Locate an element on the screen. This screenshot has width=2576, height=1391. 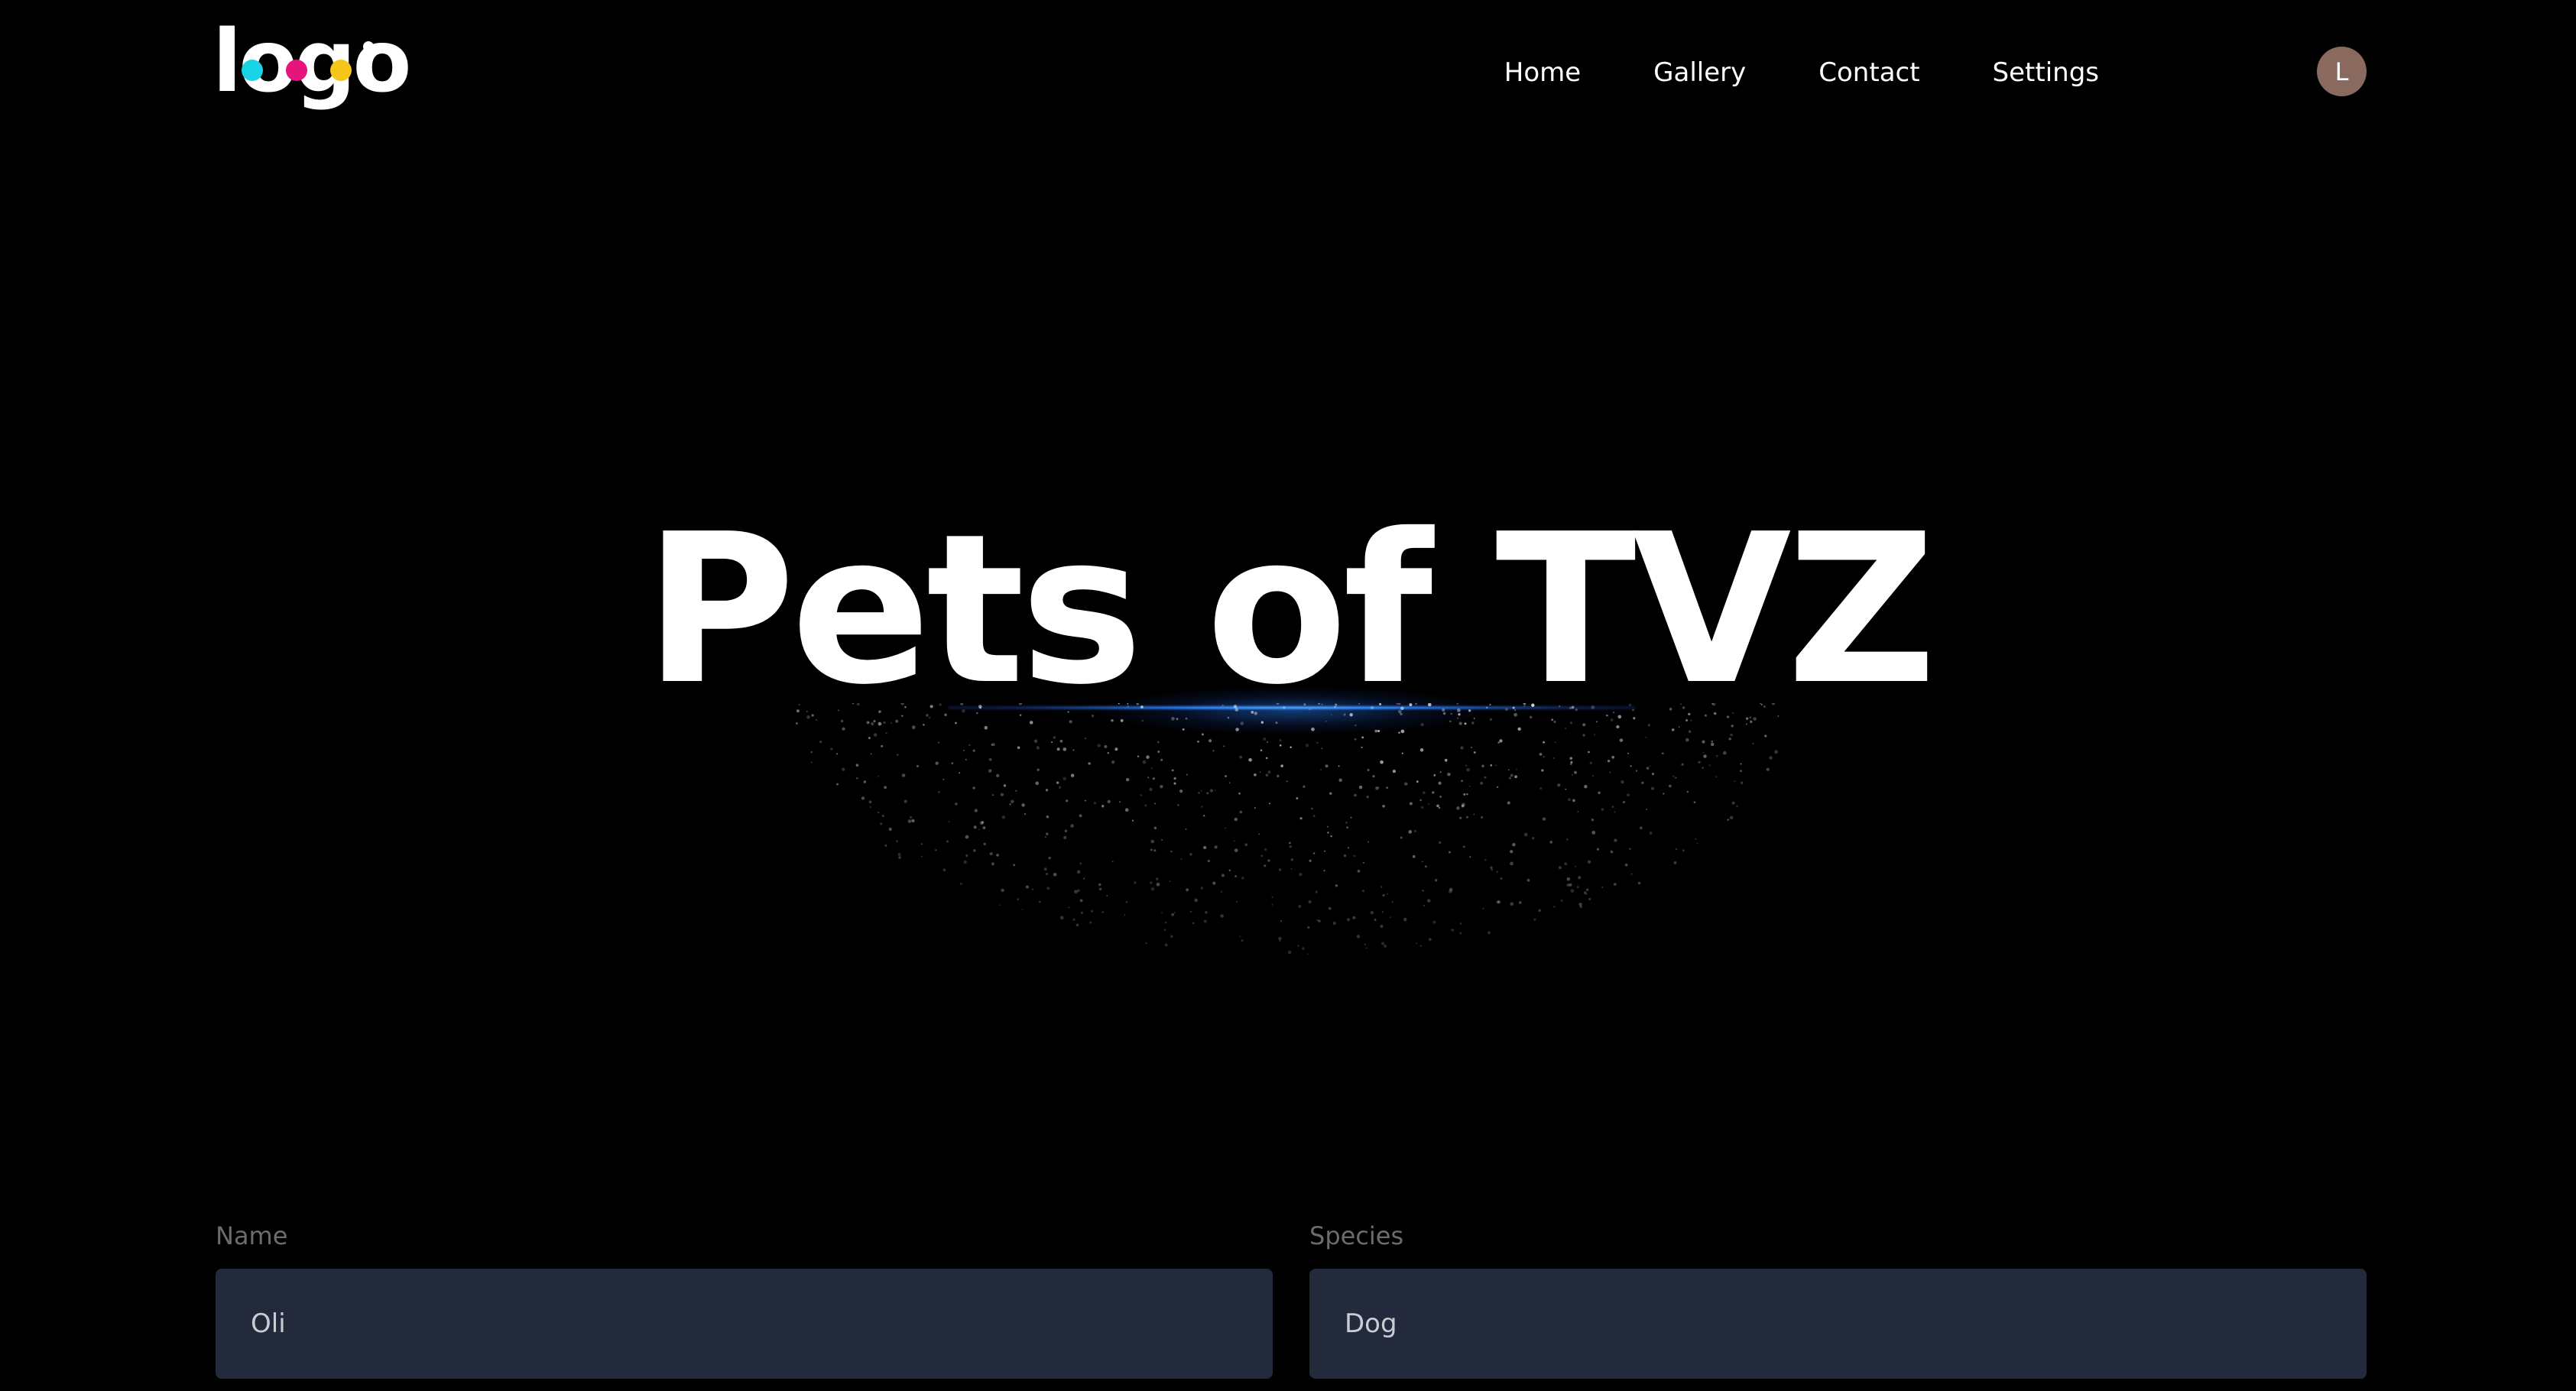
logo-dot-magenta is located at coordinates (296, 70).